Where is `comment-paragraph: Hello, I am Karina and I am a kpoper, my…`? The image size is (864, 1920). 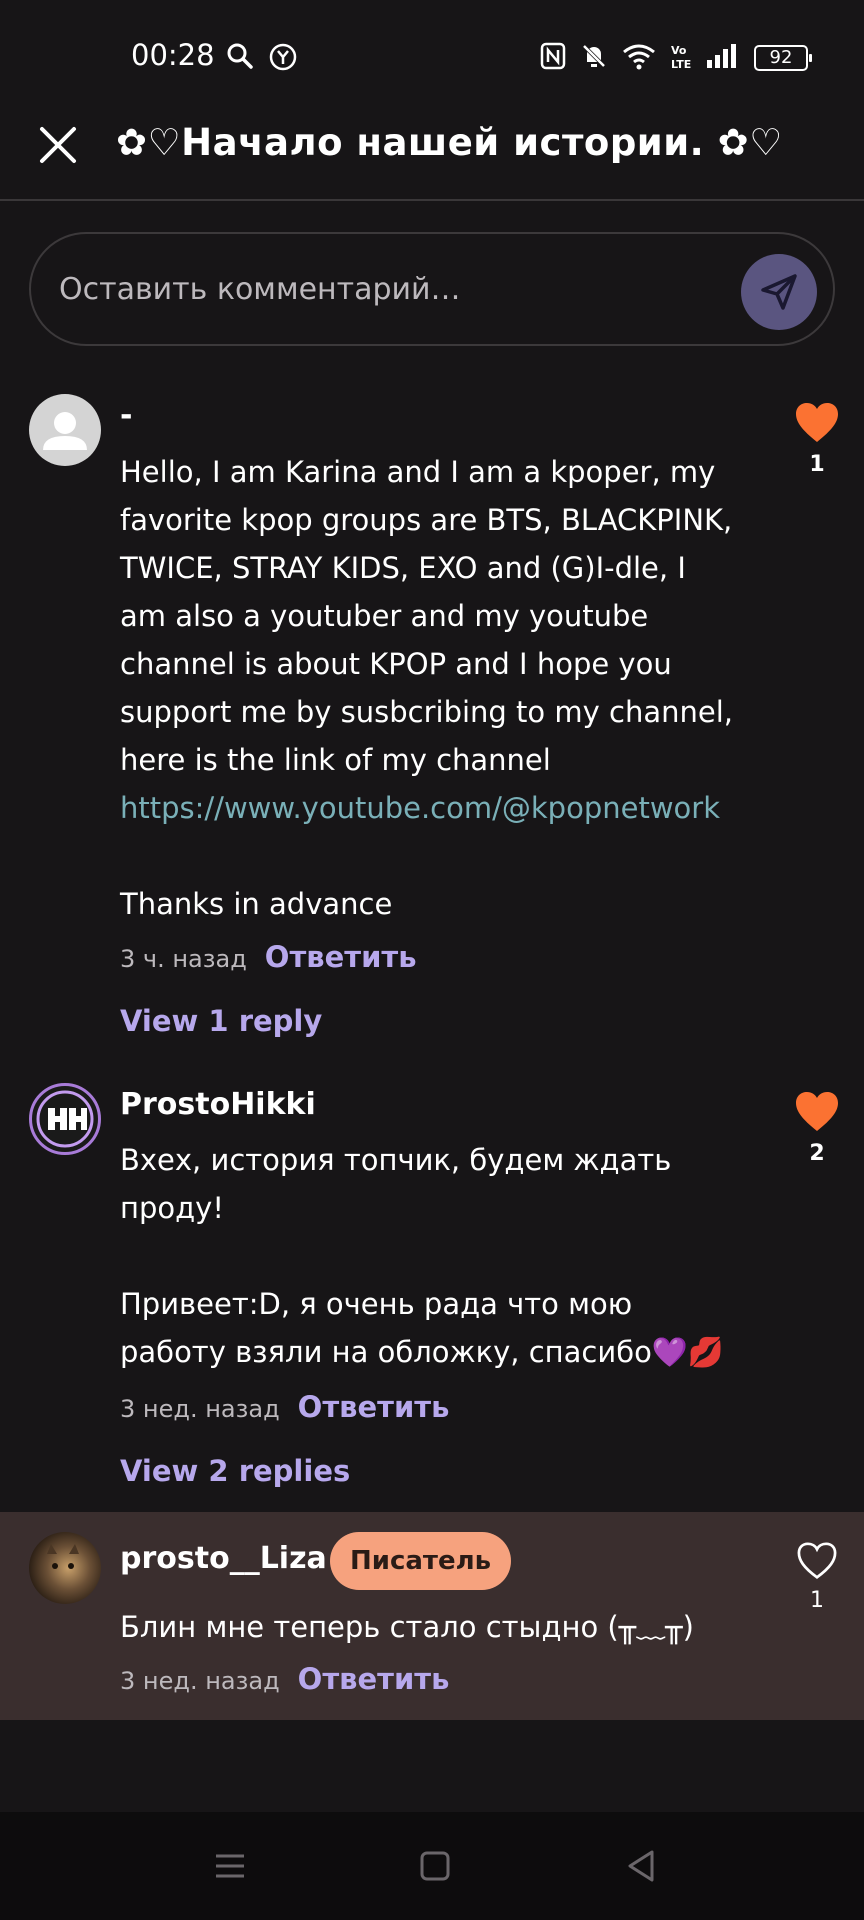
comment-paragraph: Hello, I am Karina and I am a kpoper, my… is located at coordinates (426, 616).